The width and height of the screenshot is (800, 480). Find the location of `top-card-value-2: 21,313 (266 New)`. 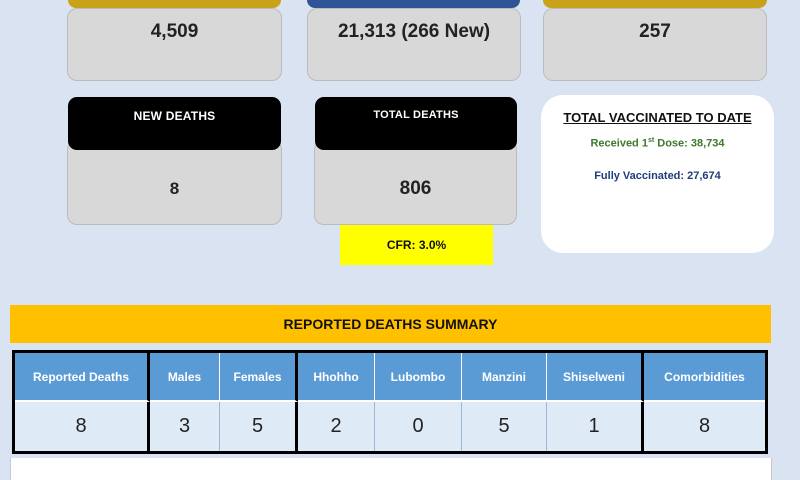

top-card-value-2: 21,313 (266 New) is located at coordinates (414, 44).